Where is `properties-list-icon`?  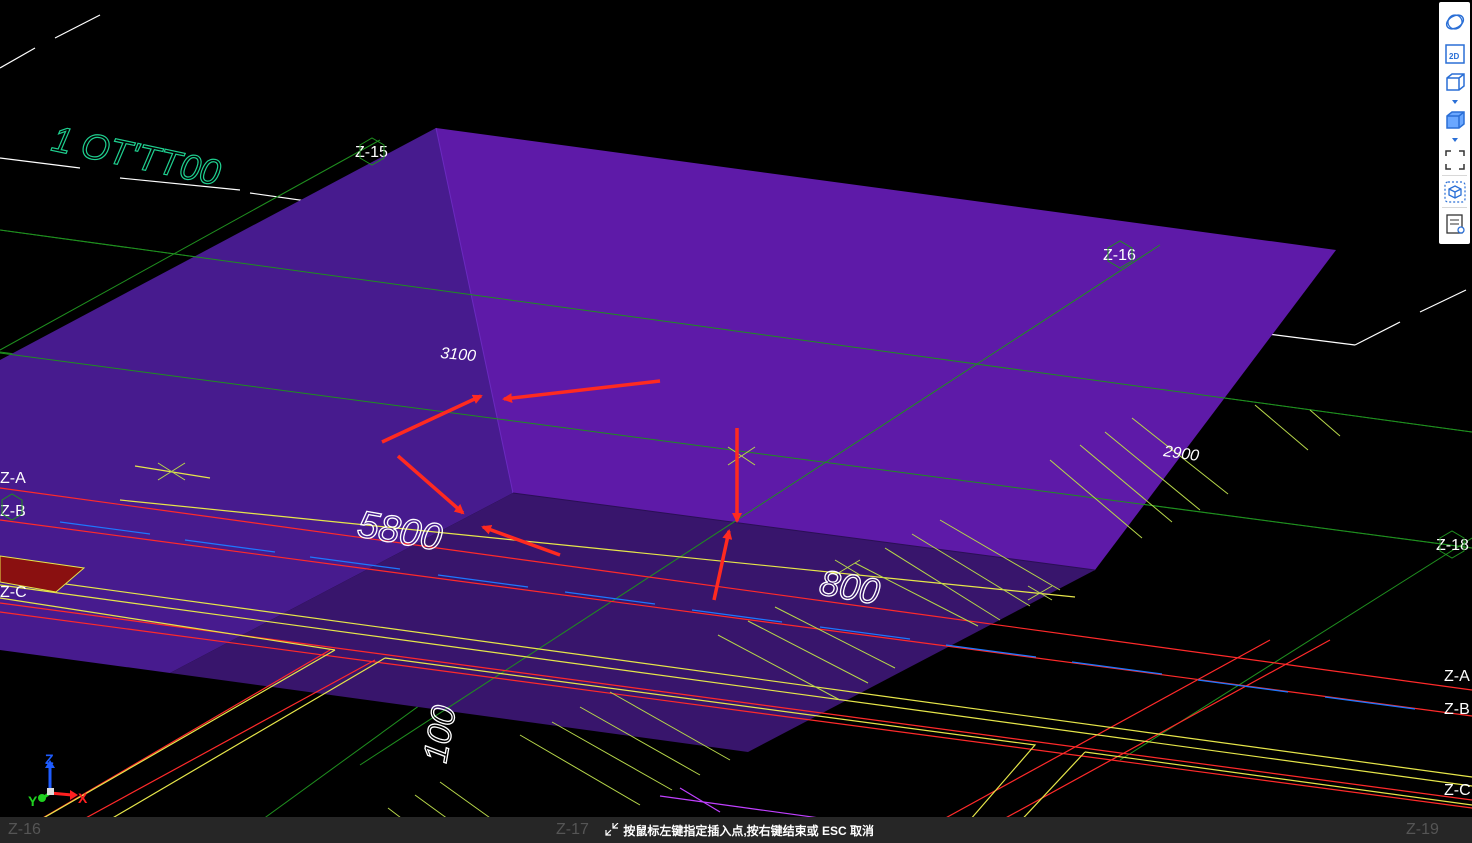 properties-list-icon is located at coordinates (1455, 224).